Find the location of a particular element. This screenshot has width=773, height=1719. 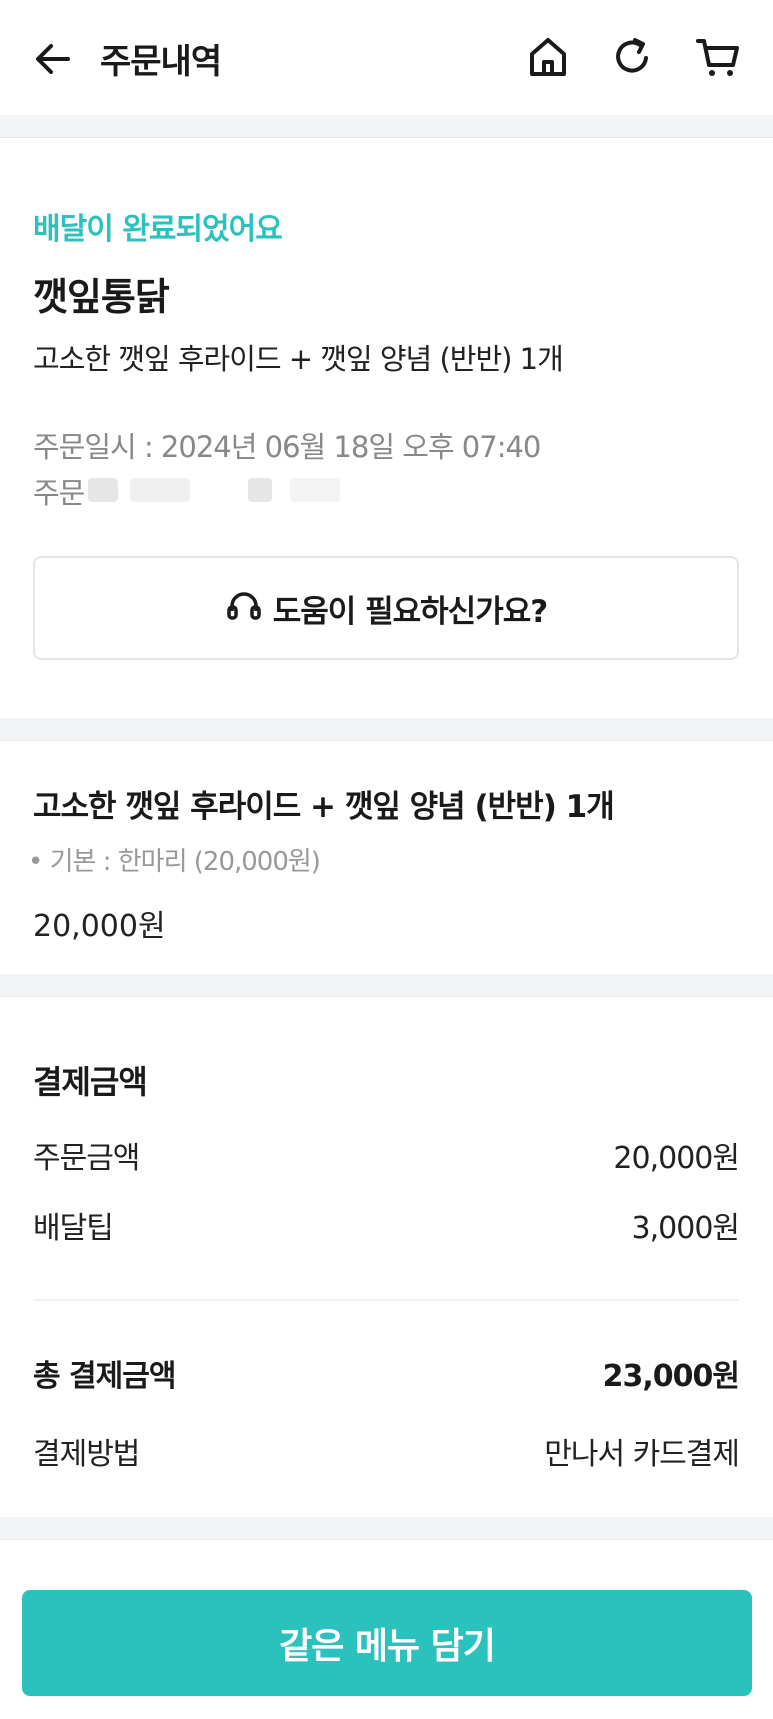

delivery-tip-row: 배달팁 3,000원 is located at coordinates (386, 1225).